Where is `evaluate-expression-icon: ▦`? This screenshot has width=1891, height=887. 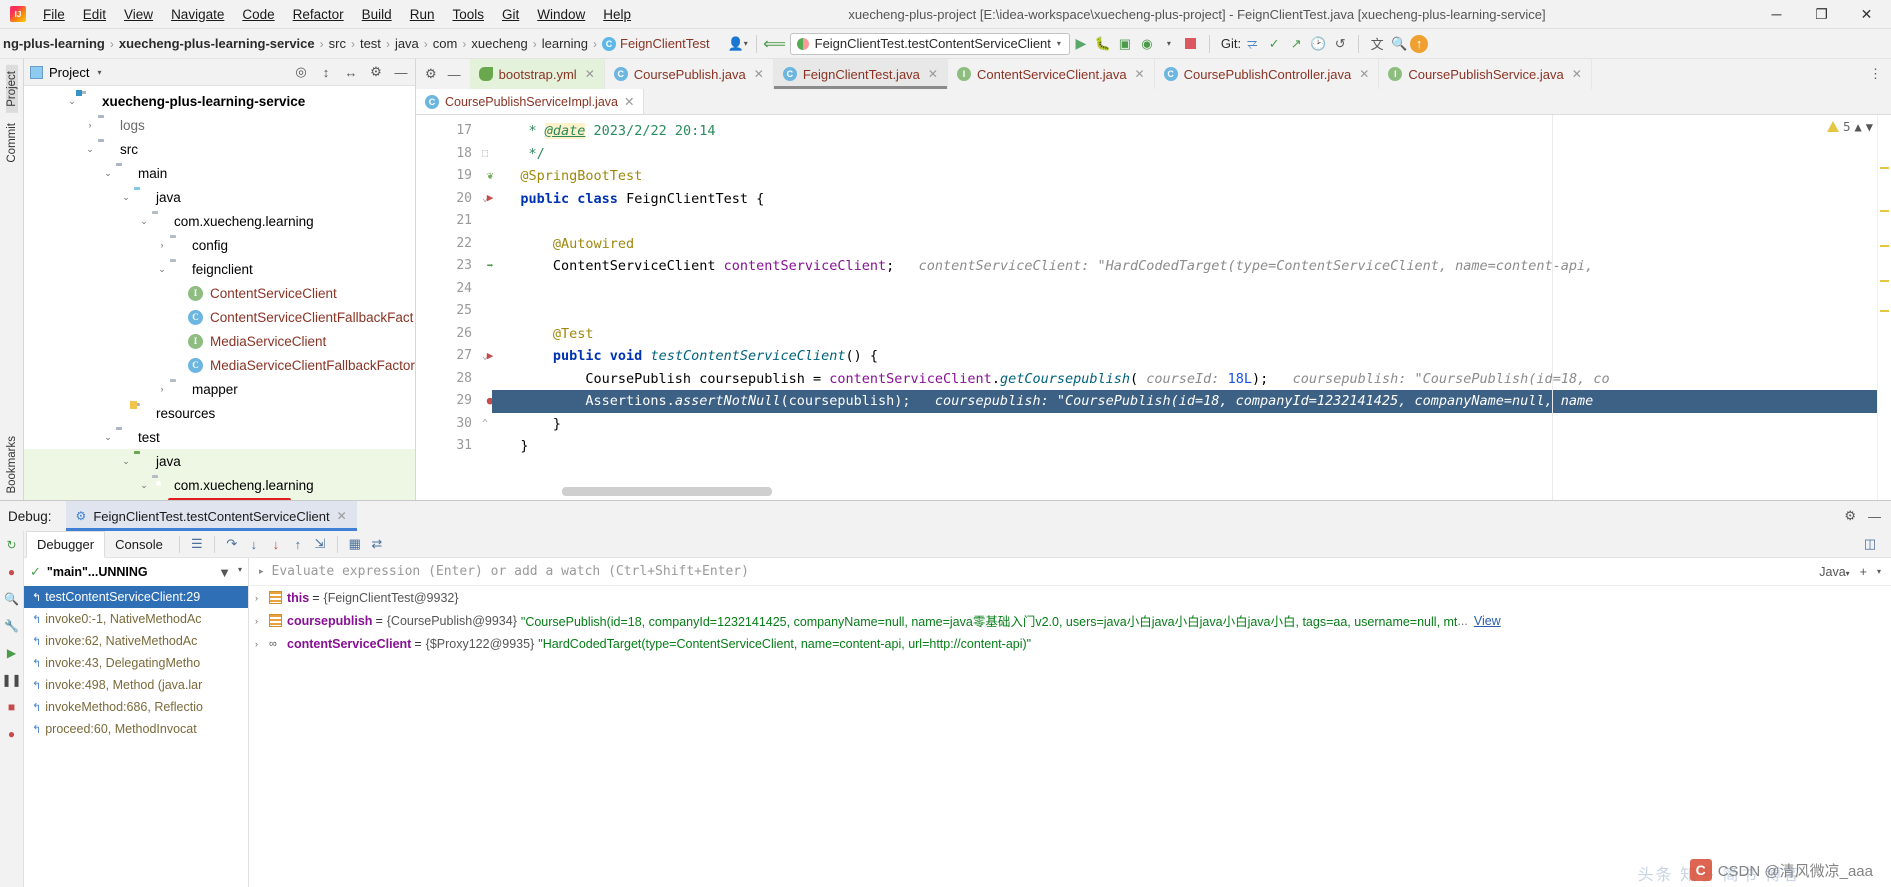
evaluate-expression-icon: ▦ is located at coordinates (355, 544).